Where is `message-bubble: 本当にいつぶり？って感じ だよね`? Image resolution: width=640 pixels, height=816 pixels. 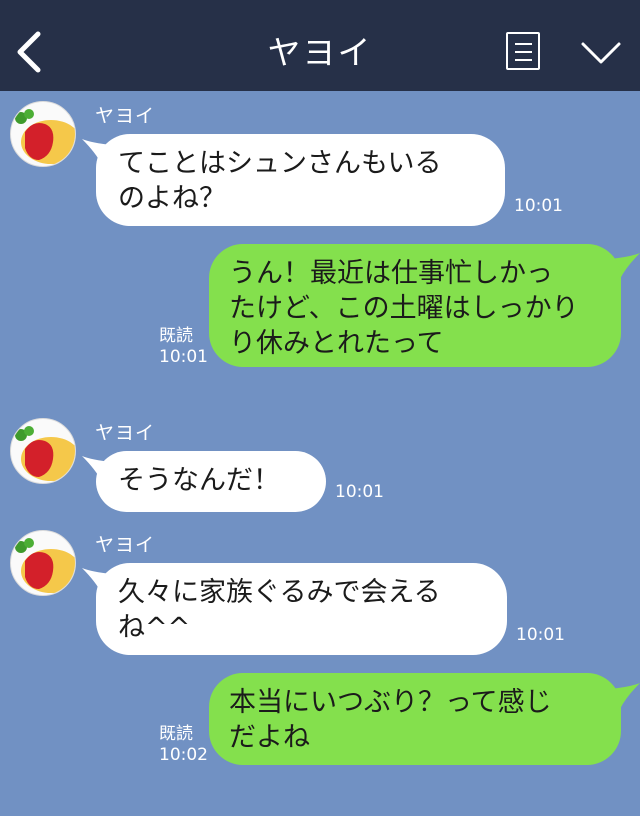 message-bubble: 本当にいつぶり？って感じ だよね is located at coordinates (415, 719).